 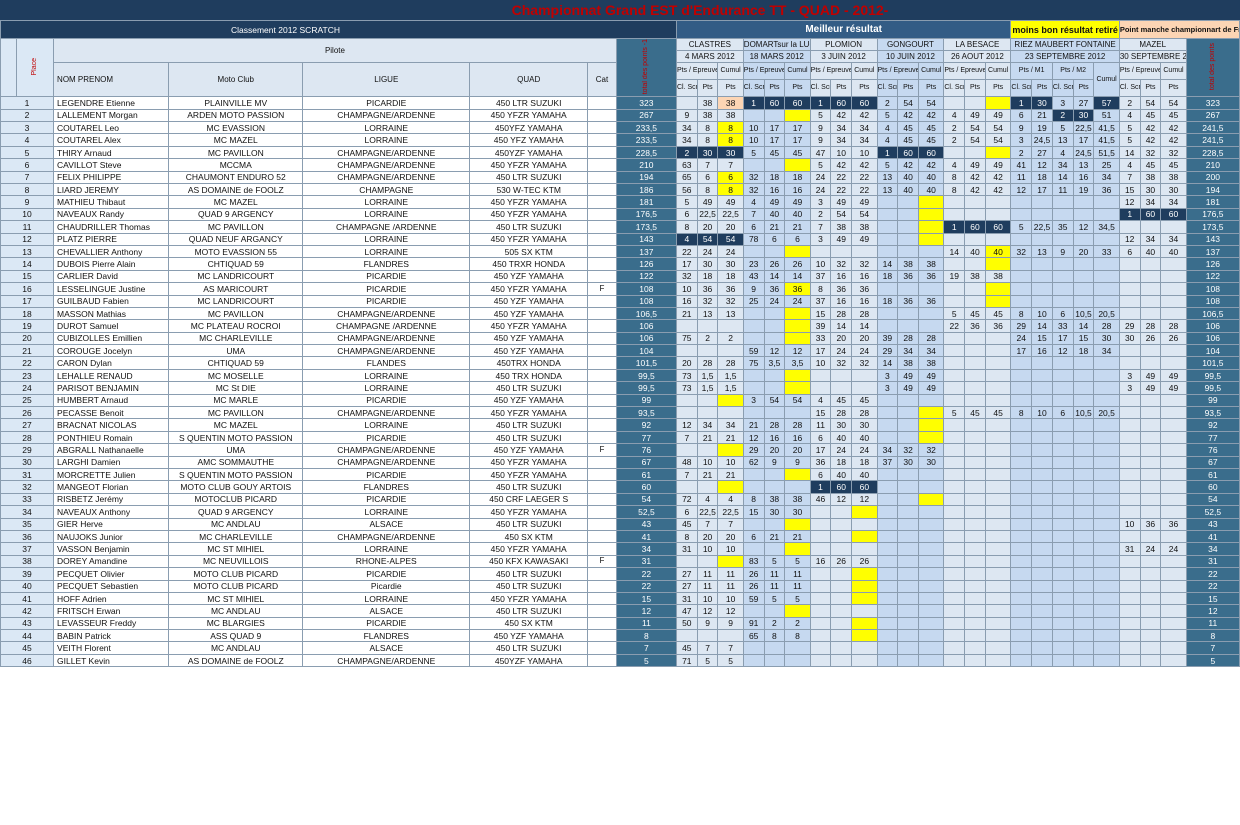 What do you see at coordinates (1150, 128) in the screenshot?
I see `score-cell: 42` at bounding box center [1150, 128].